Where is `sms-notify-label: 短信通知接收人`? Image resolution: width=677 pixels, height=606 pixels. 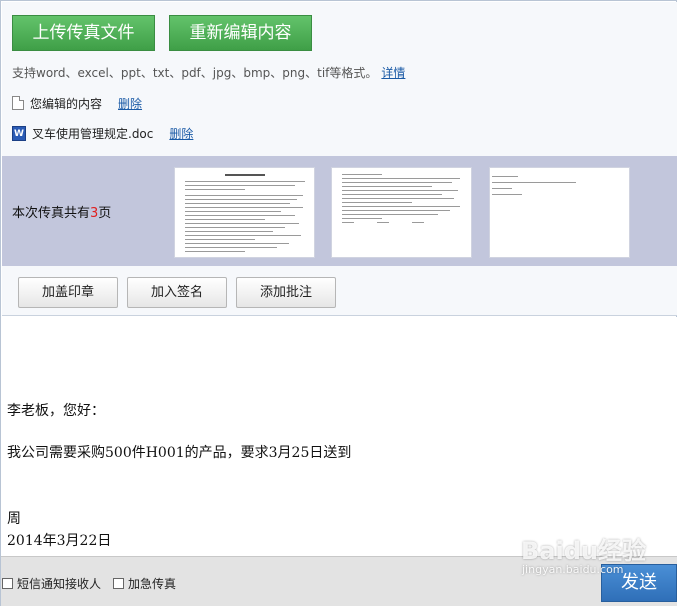
sms-notify-label: 短信通知接收人 is located at coordinates (59, 584).